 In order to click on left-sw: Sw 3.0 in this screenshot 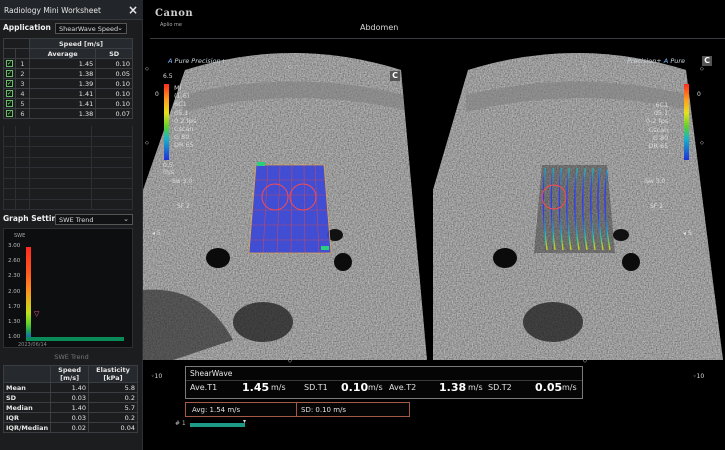, I will do `click(182, 181)`.